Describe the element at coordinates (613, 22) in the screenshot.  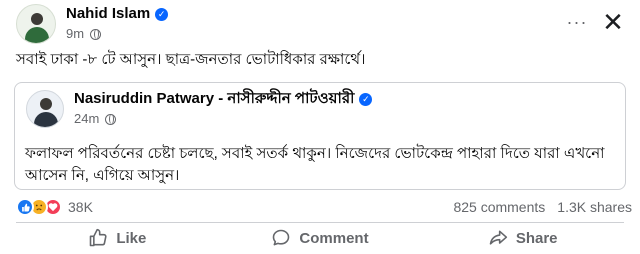
I see `close-button: ✕` at that location.